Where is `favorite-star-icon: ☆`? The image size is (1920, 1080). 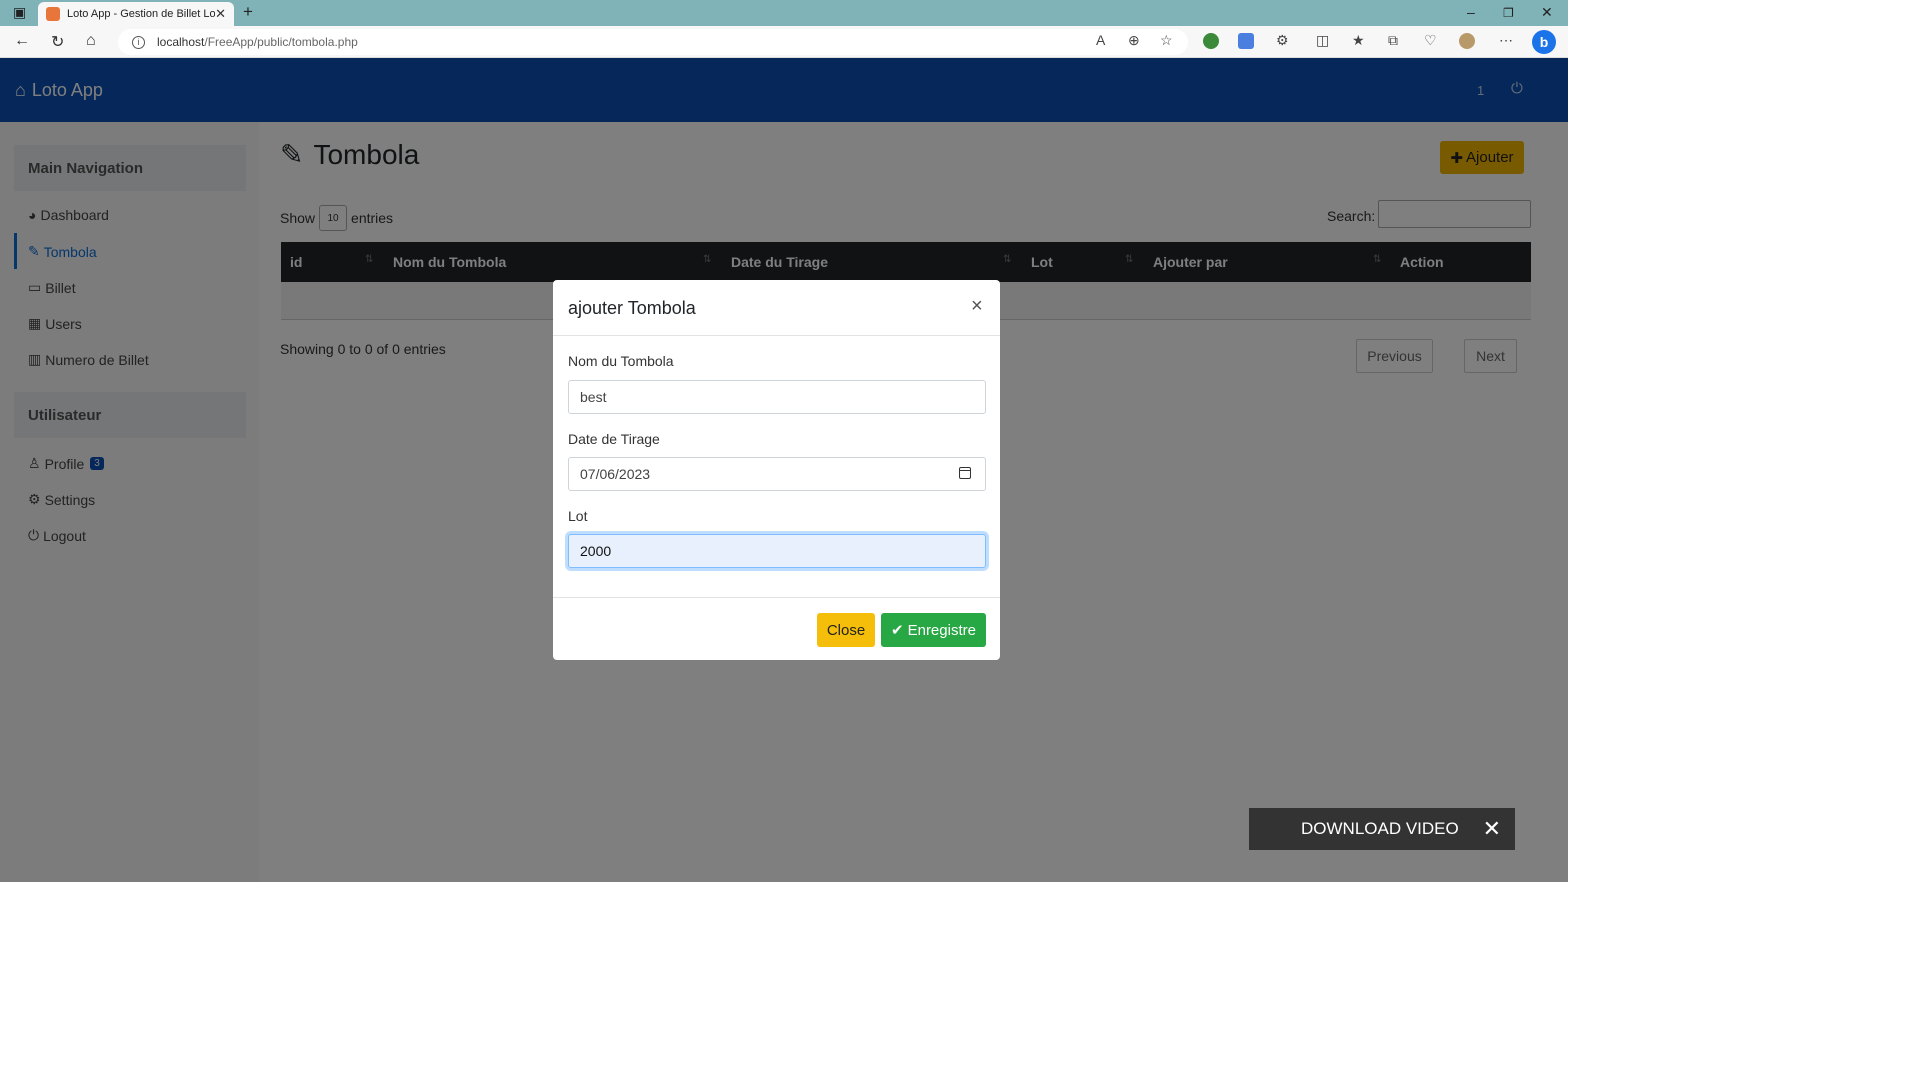 favorite-star-icon: ☆ is located at coordinates (1166, 40).